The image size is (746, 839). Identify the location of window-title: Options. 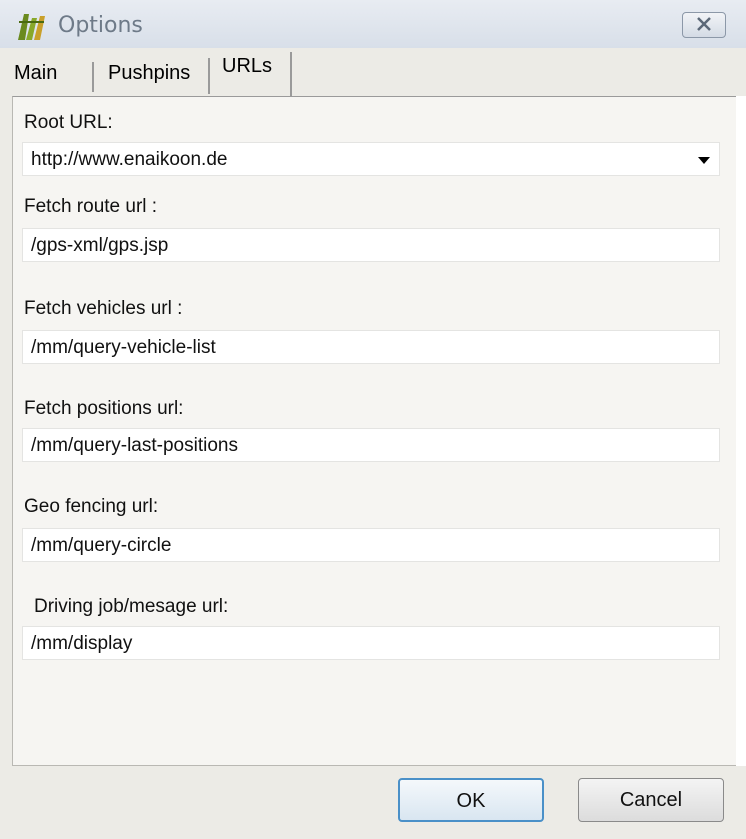
(100, 25).